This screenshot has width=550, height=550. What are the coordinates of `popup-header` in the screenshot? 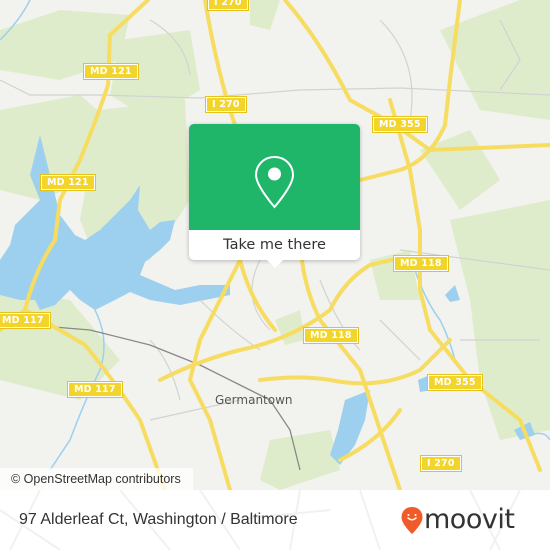 It's located at (274, 177).